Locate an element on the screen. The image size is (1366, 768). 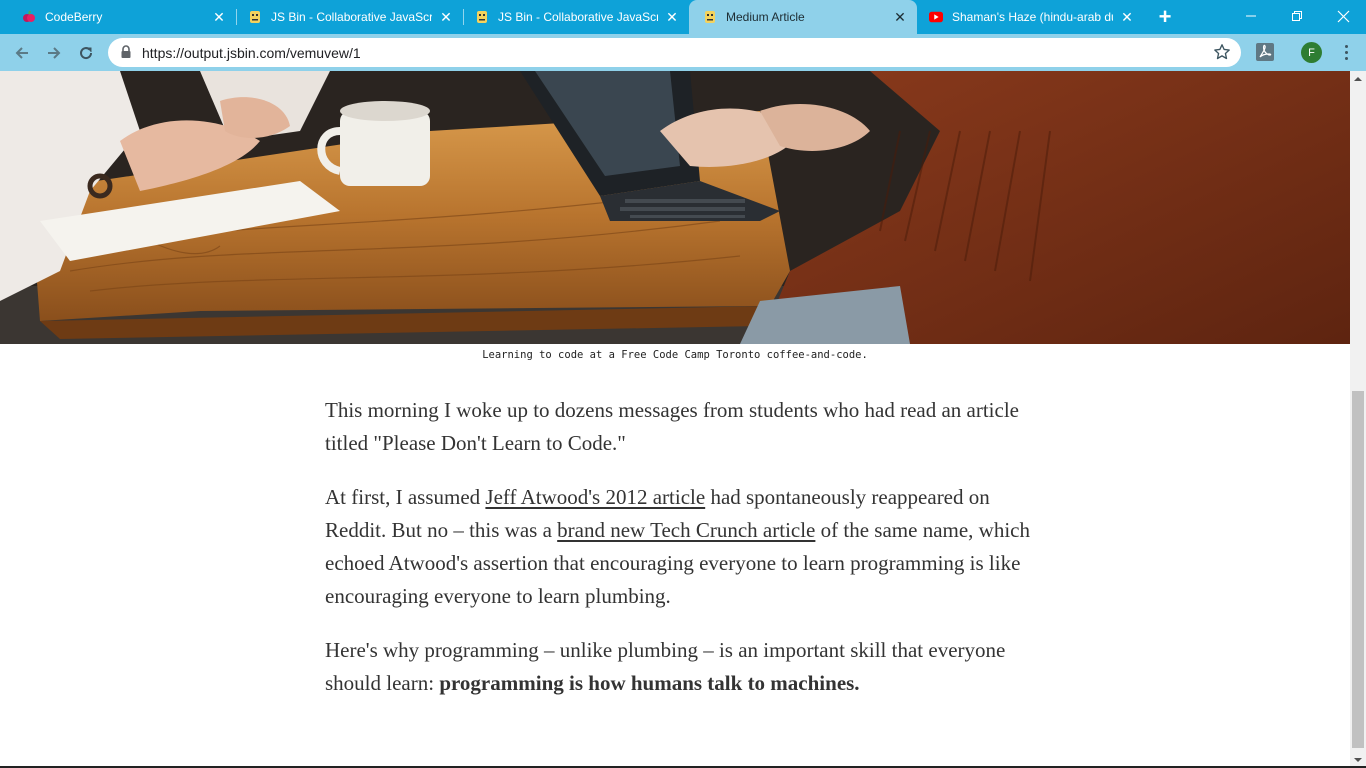
profile-avatar: F is located at coordinates (1311, 52).